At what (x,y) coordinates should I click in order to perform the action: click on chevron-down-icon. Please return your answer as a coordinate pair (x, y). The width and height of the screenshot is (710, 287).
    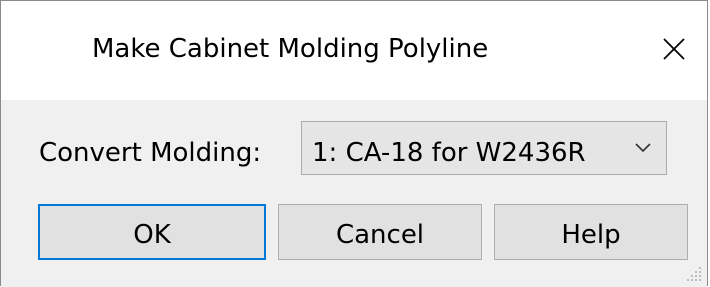
    Looking at the image, I should click on (643, 148).